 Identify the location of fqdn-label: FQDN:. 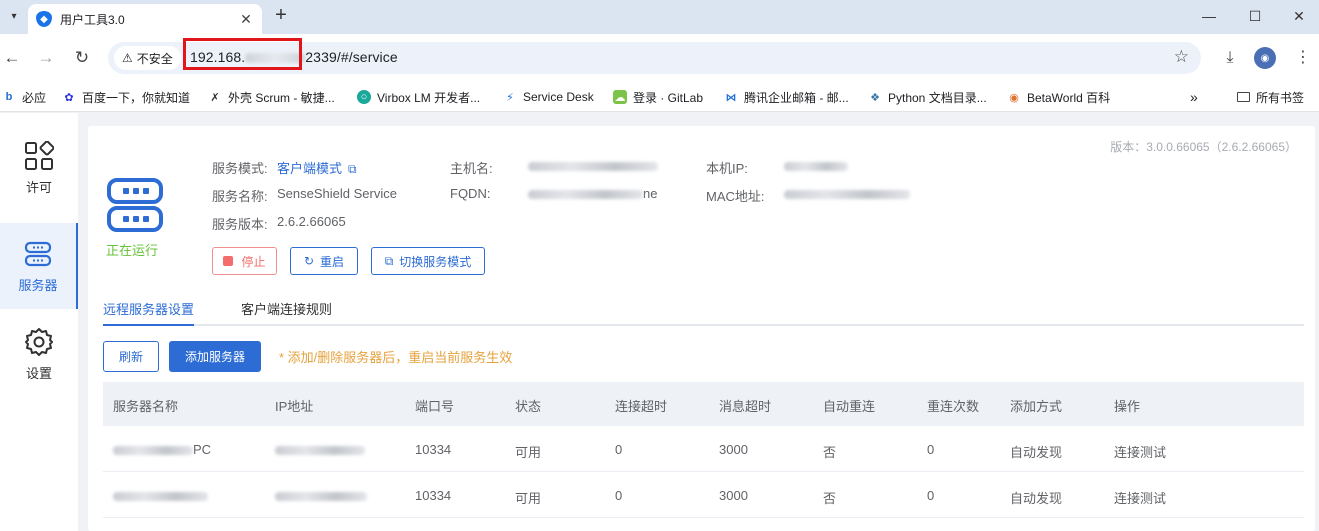
(470, 193).